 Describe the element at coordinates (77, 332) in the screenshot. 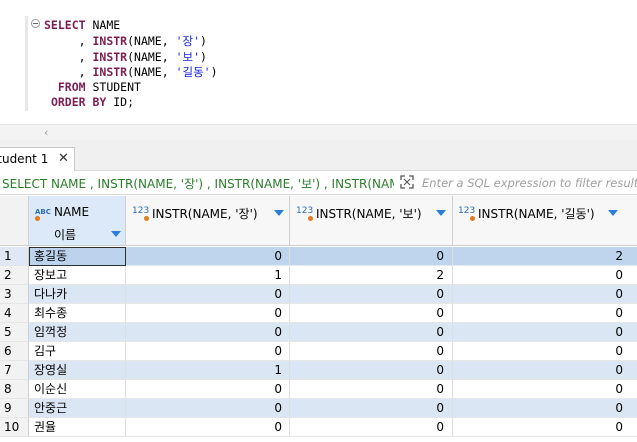

I see `cell-name: 임꺽정` at that location.